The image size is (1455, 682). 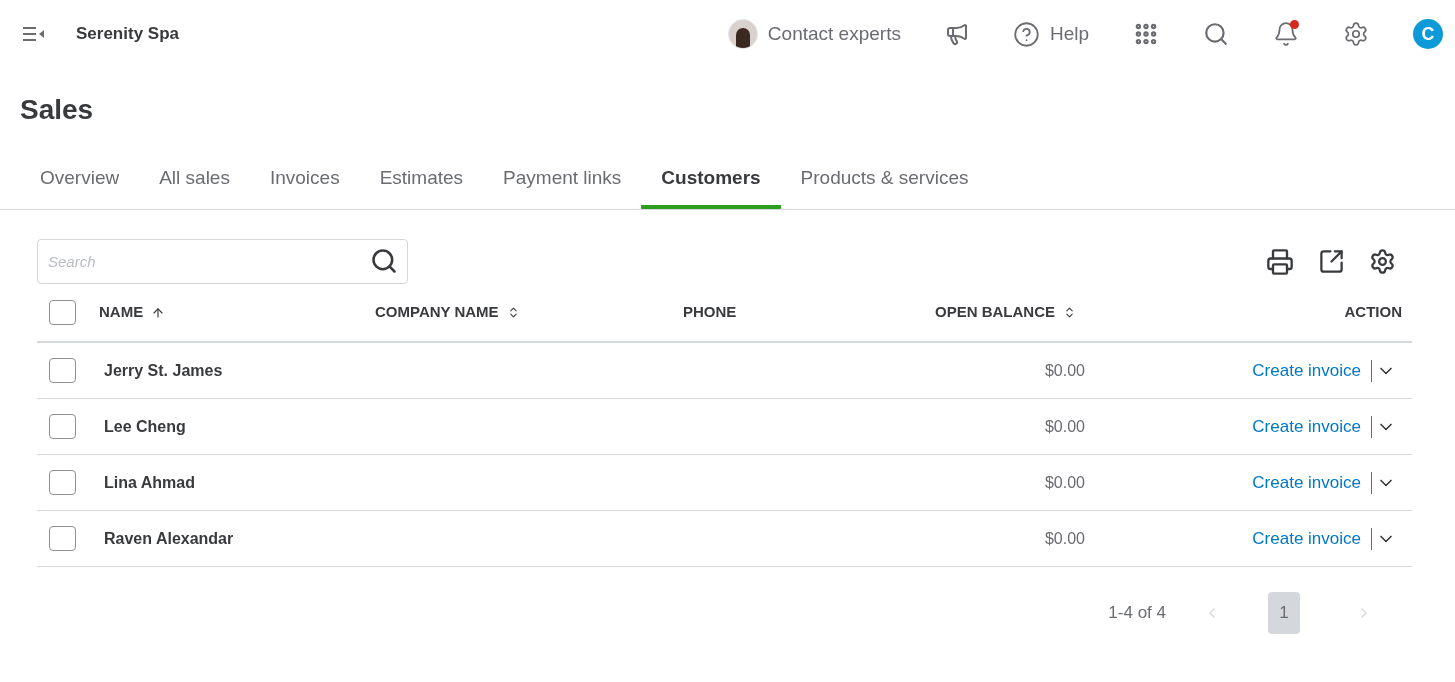 I want to click on column-header: COMPANY NAME, so click(x=437, y=312).